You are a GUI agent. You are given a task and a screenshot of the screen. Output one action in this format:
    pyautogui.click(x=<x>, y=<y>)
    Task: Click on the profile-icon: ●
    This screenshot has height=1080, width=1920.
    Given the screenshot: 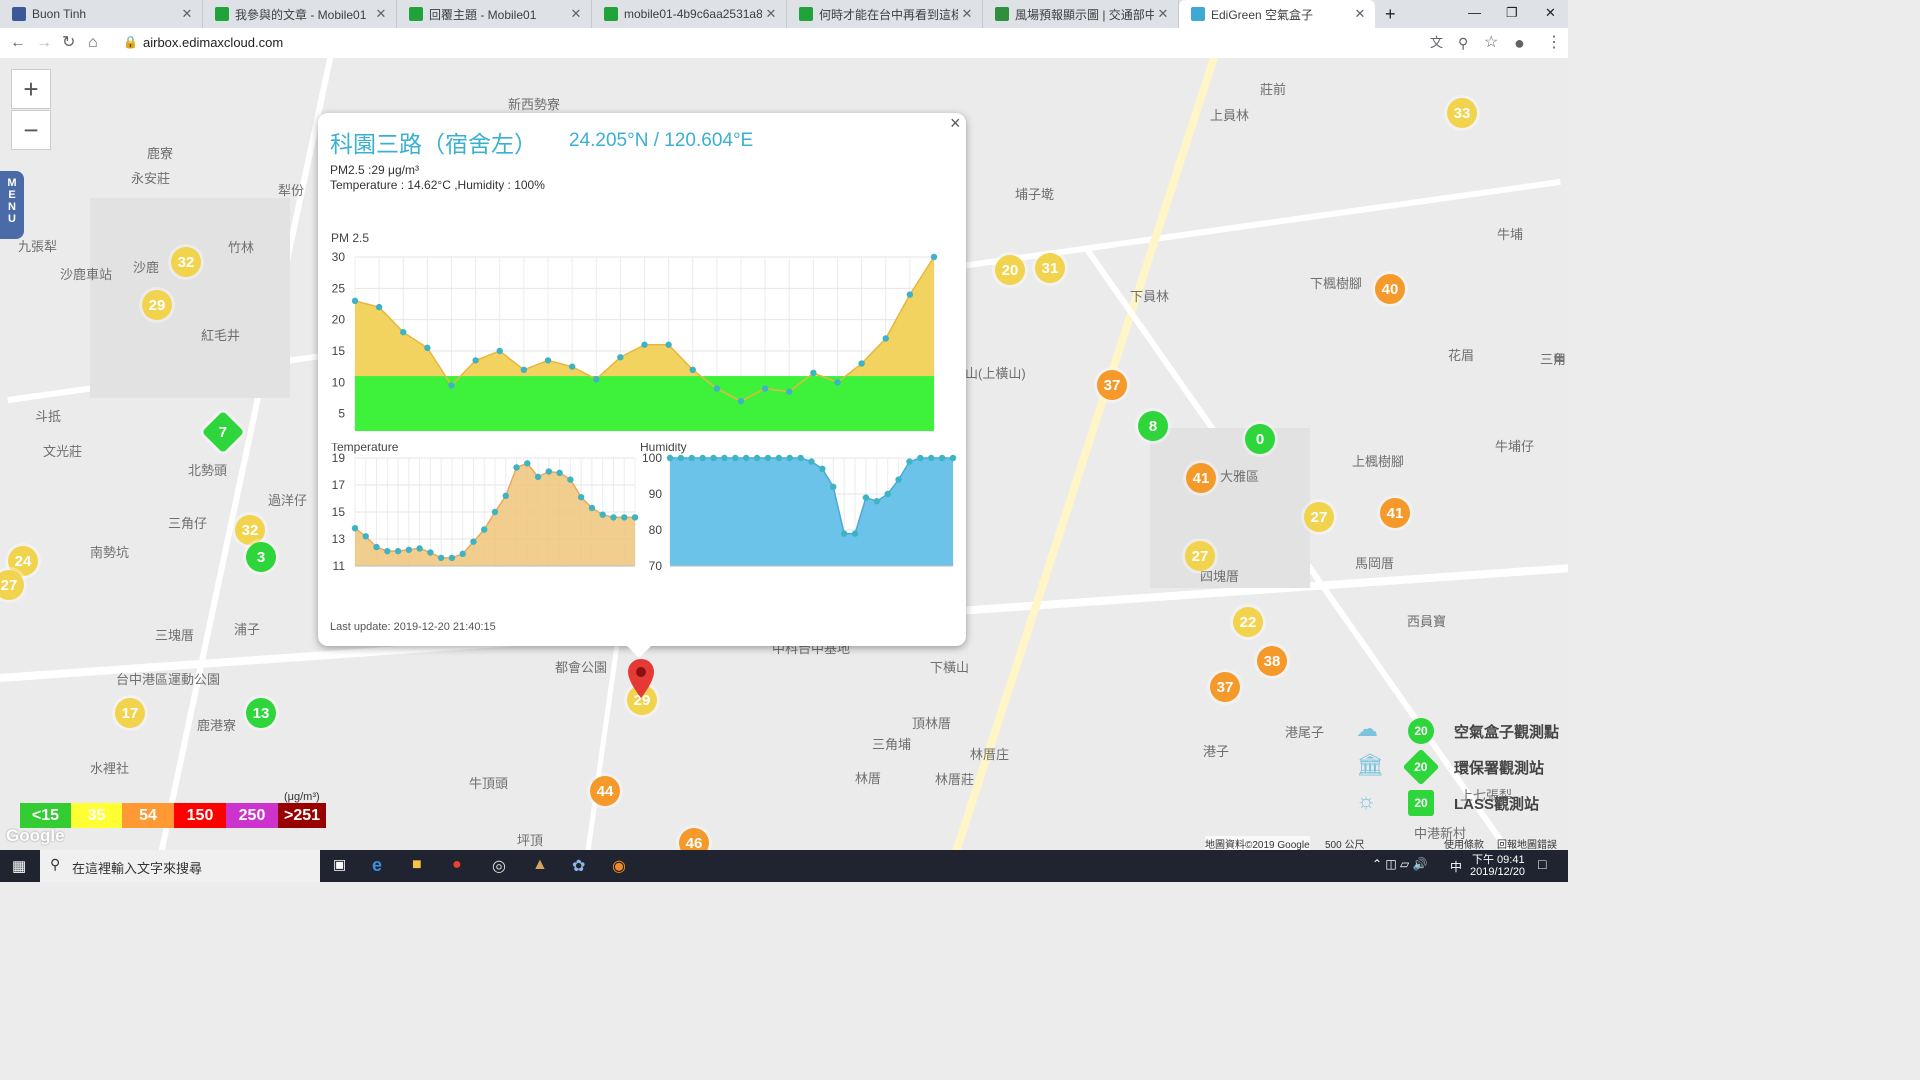 What is the action you would take?
    pyautogui.click(x=1519, y=43)
    